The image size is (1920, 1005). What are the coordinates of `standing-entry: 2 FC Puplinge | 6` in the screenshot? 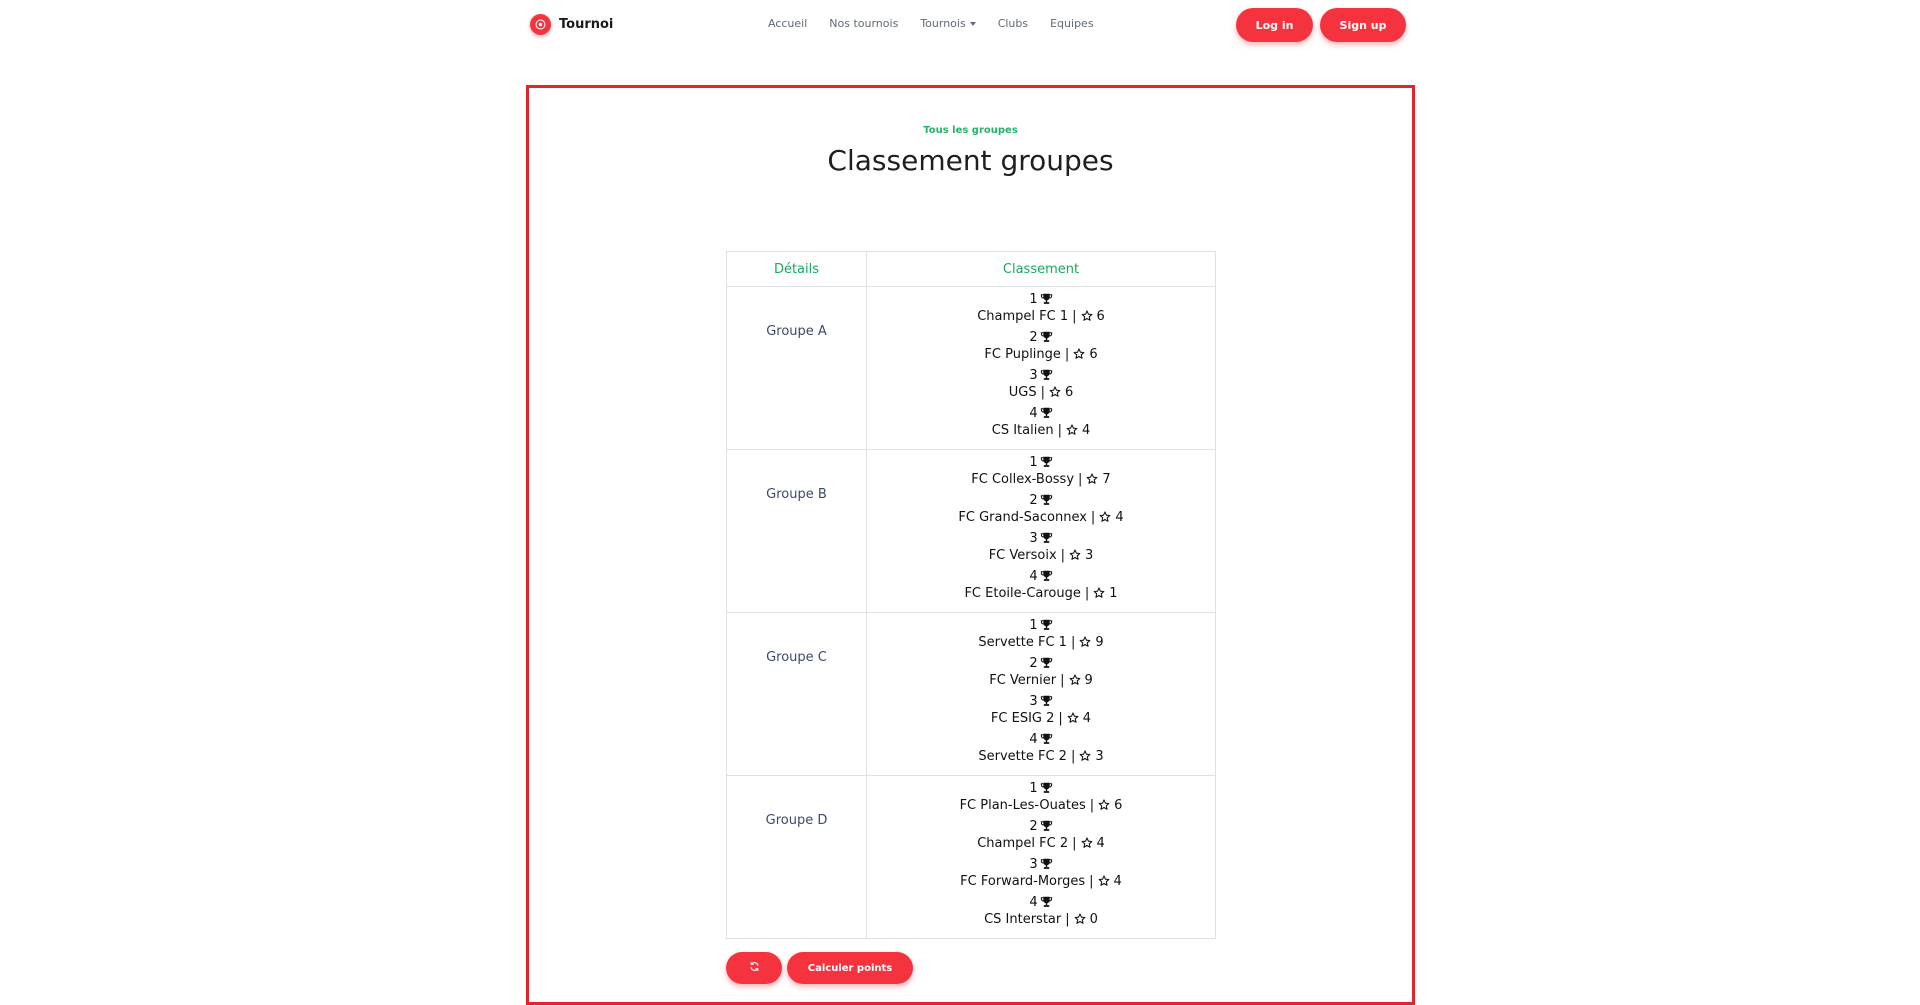 It's located at (1041, 348).